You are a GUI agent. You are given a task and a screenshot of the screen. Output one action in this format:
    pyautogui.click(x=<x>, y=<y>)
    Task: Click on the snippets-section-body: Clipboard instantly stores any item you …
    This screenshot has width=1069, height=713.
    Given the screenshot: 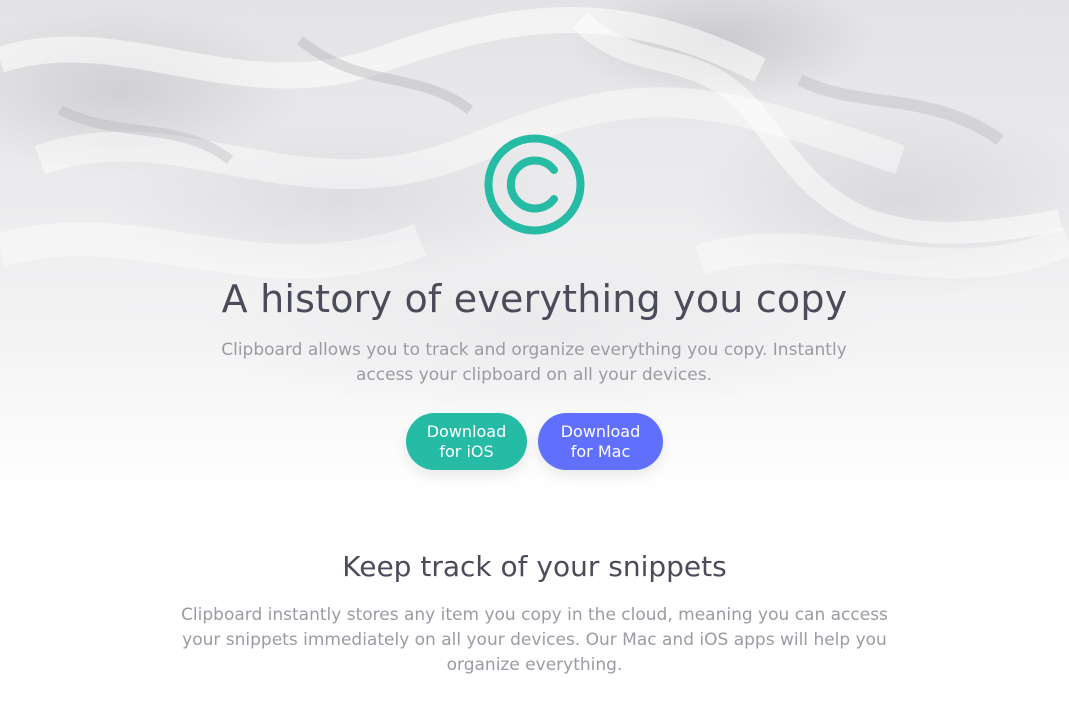 What is the action you would take?
    pyautogui.click(x=534, y=640)
    